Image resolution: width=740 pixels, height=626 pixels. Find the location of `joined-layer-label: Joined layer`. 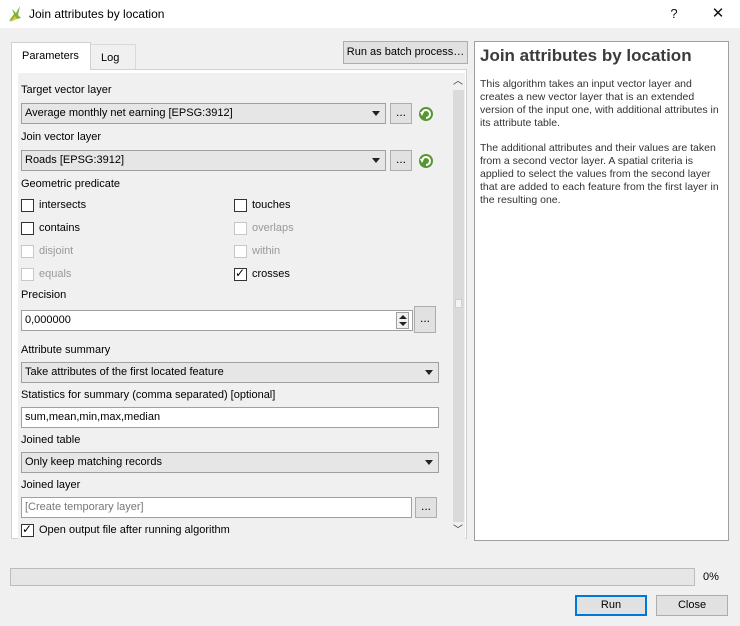

joined-layer-label: Joined layer is located at coordinates (51, 485).